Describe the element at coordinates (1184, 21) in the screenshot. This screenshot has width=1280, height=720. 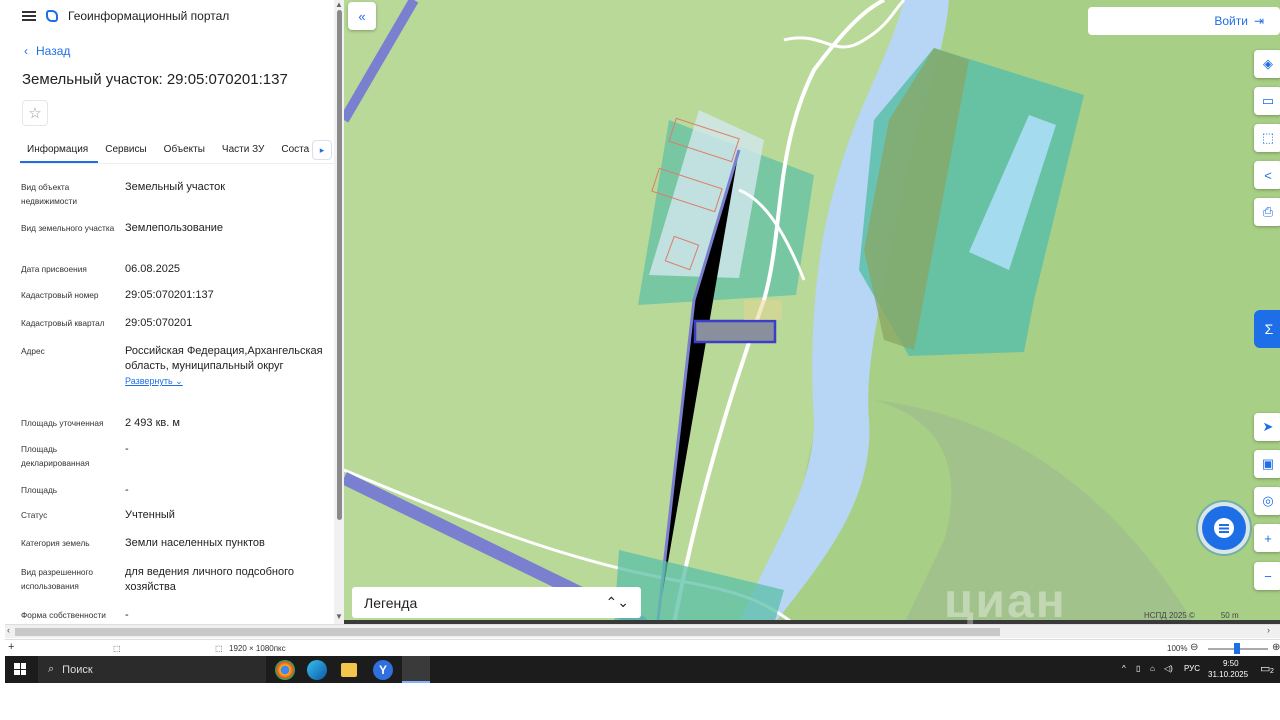
I see `login-button: Войти ⇥` at that location.